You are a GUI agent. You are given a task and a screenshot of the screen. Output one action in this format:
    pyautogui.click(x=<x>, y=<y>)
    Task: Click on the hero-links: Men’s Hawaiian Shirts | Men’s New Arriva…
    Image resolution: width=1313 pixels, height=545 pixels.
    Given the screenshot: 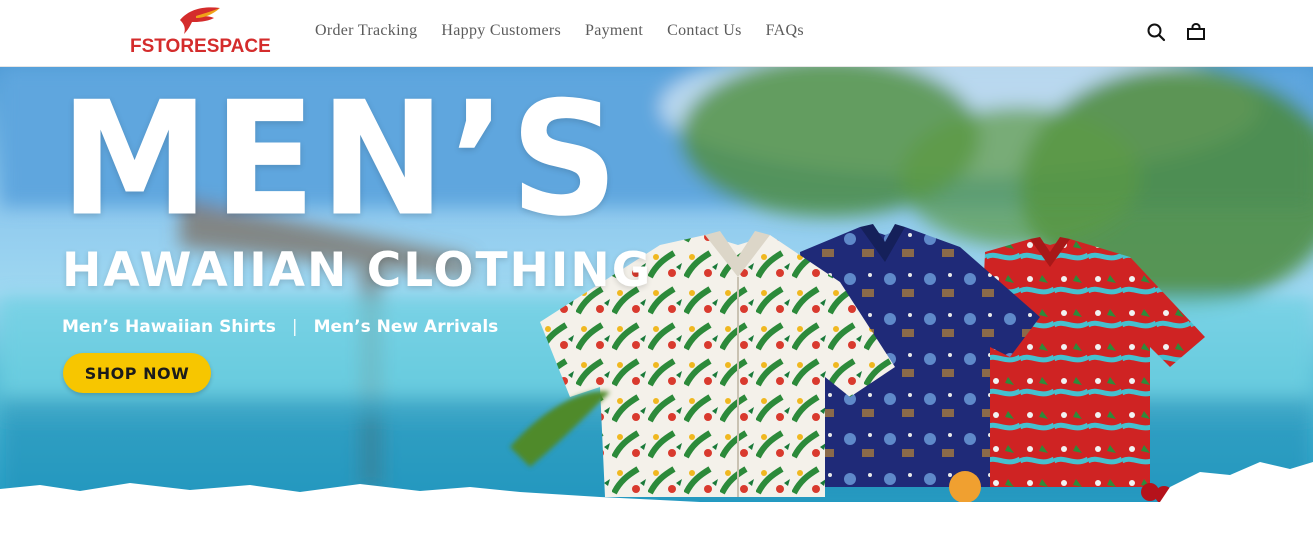 What is the action you would take?
    pyautogui.click(x=280, y=327)
    